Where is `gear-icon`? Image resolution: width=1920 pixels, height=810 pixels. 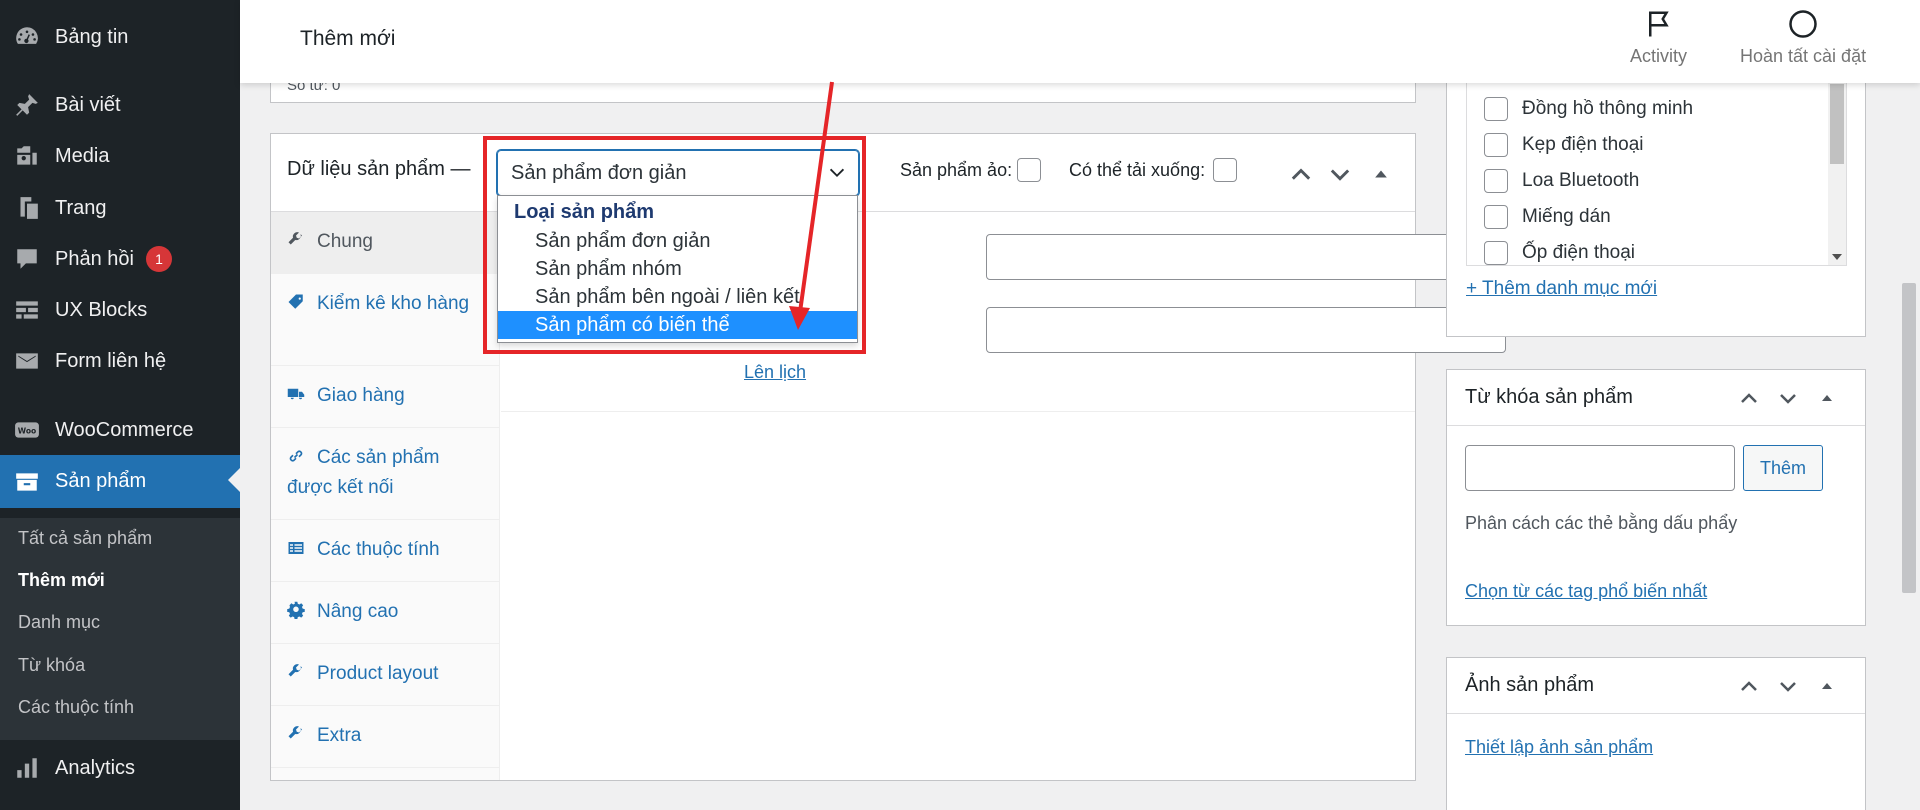
gear-icon is located at coordinates (296, 609).